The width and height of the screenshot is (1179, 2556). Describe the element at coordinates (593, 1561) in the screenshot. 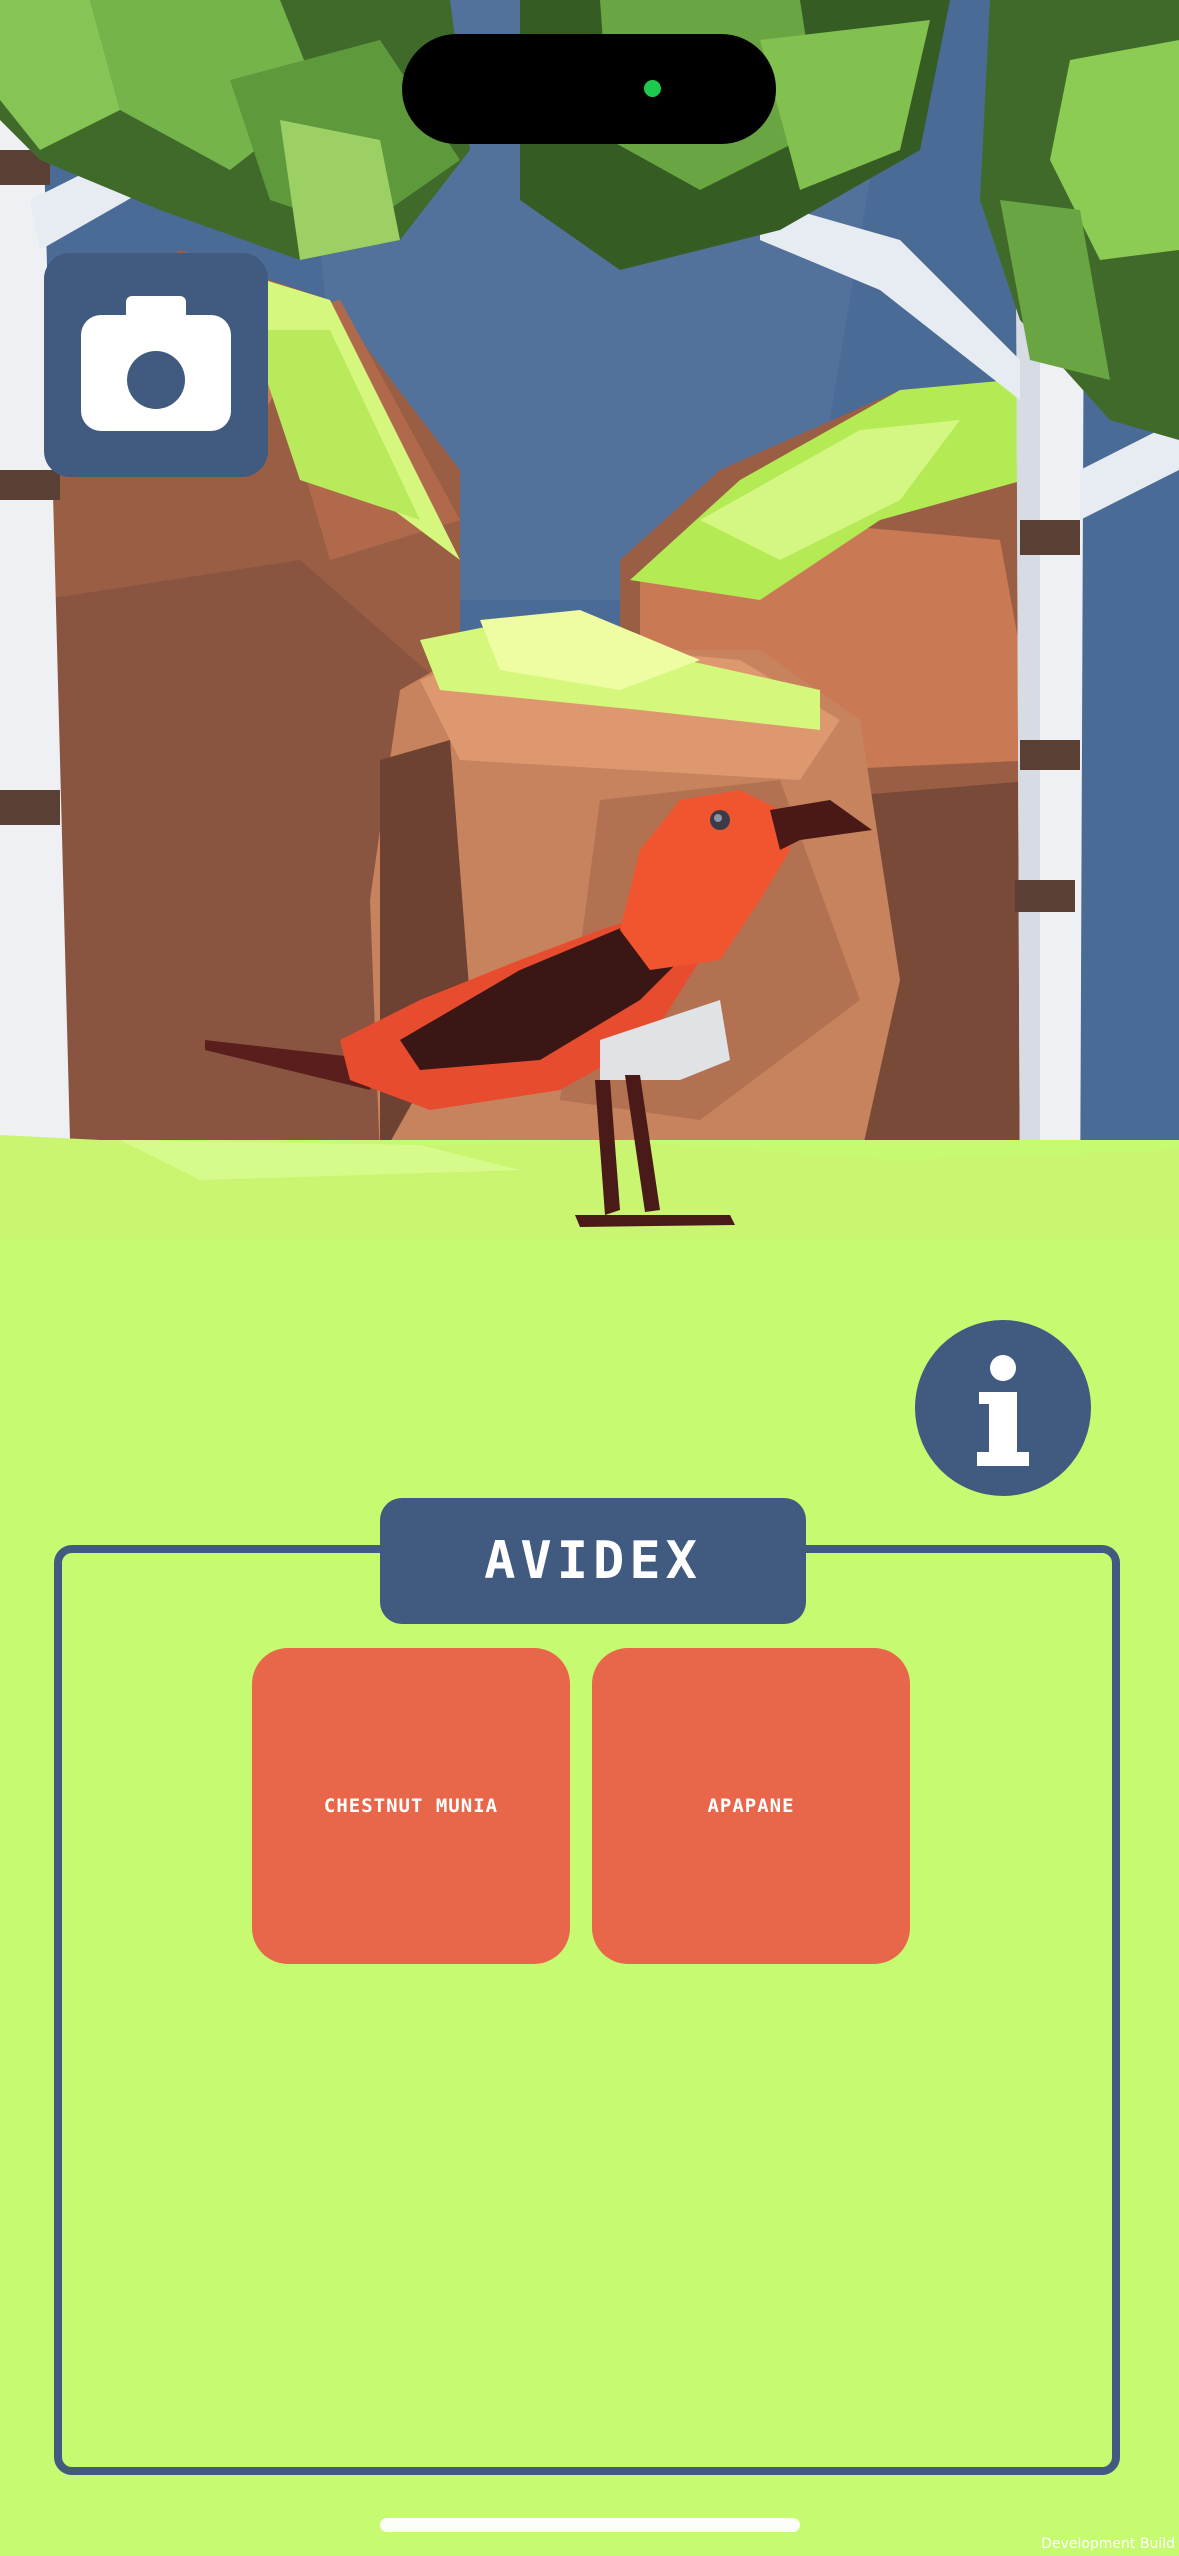

I see `avidex-title: AVIDEX` at that location.